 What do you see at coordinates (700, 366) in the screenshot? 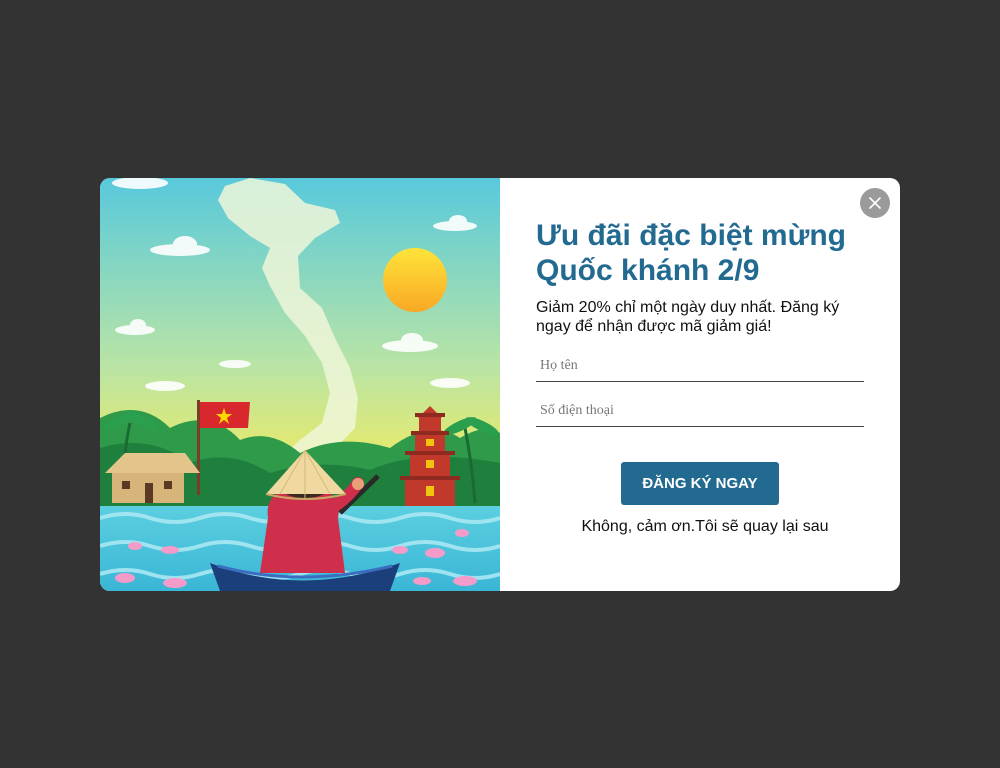
I see `name-input` at bounding box center [700, 366].